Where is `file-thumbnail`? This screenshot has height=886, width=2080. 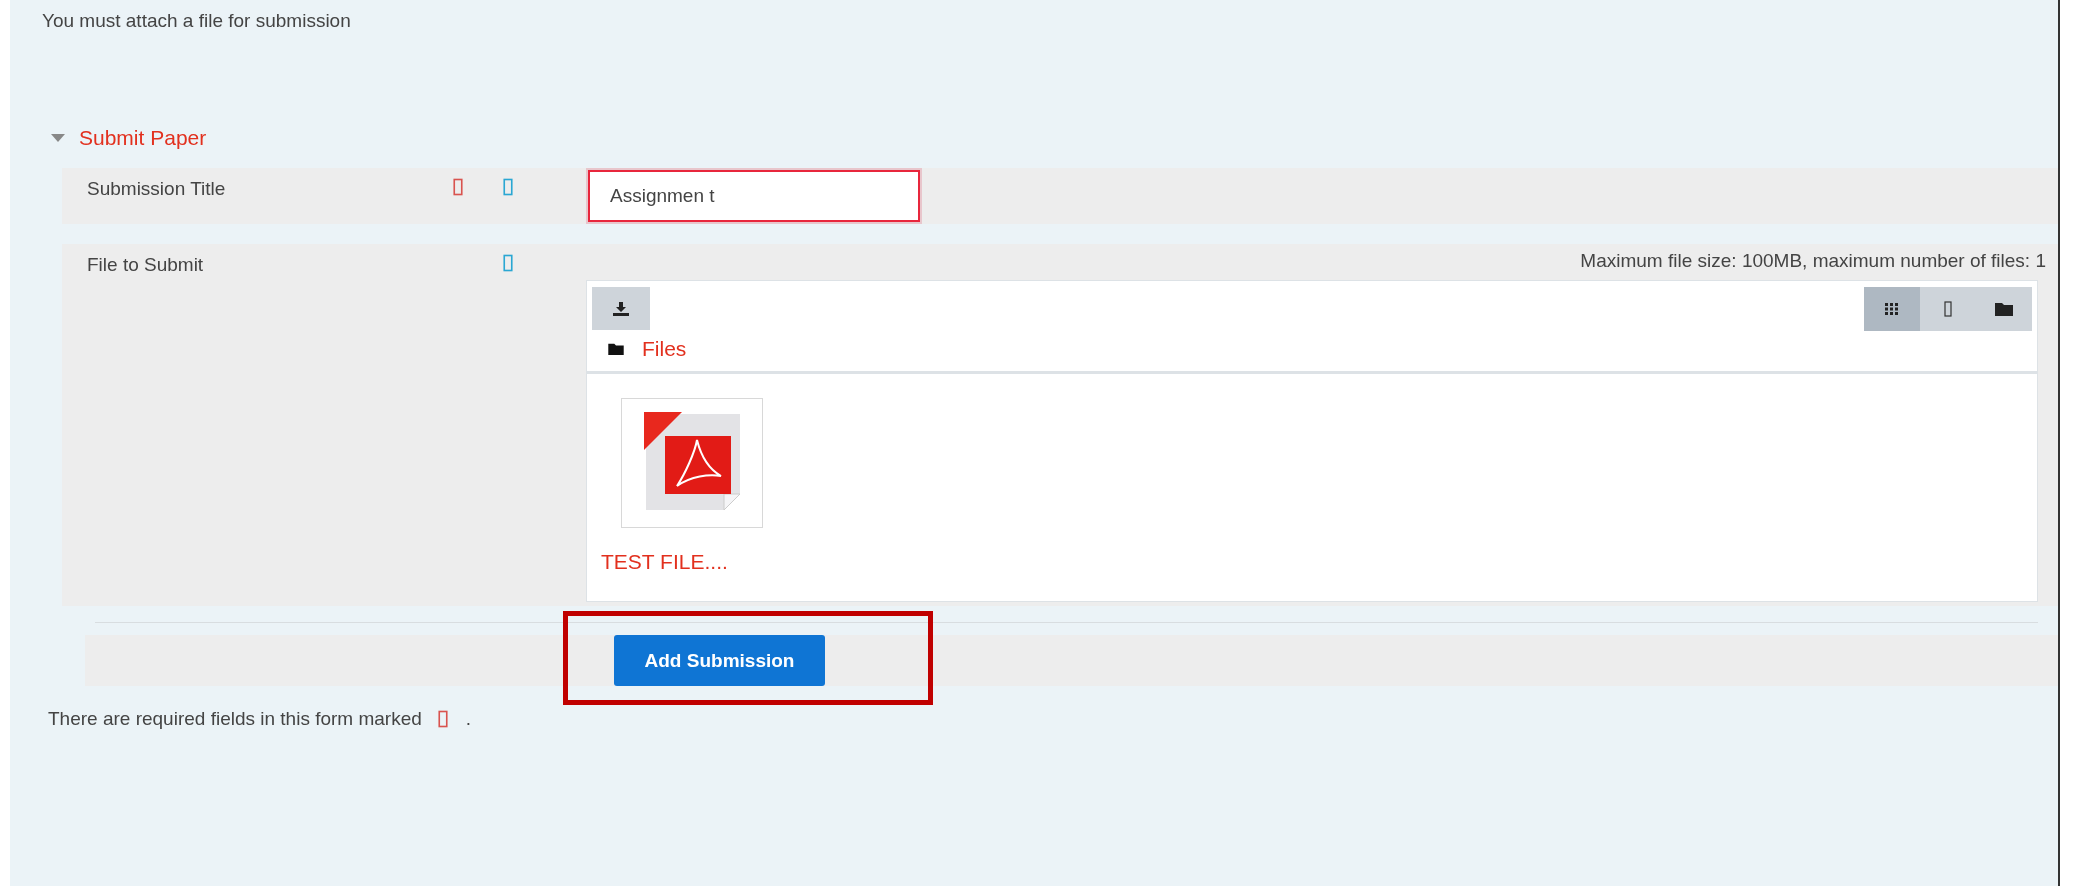
file-thumbnail is located at coordinates (692, 463).